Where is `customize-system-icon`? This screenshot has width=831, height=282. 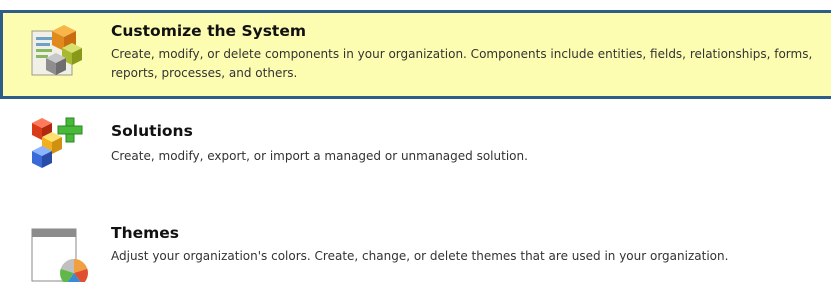
customize-system-icon is located at coordinates (60, 53).